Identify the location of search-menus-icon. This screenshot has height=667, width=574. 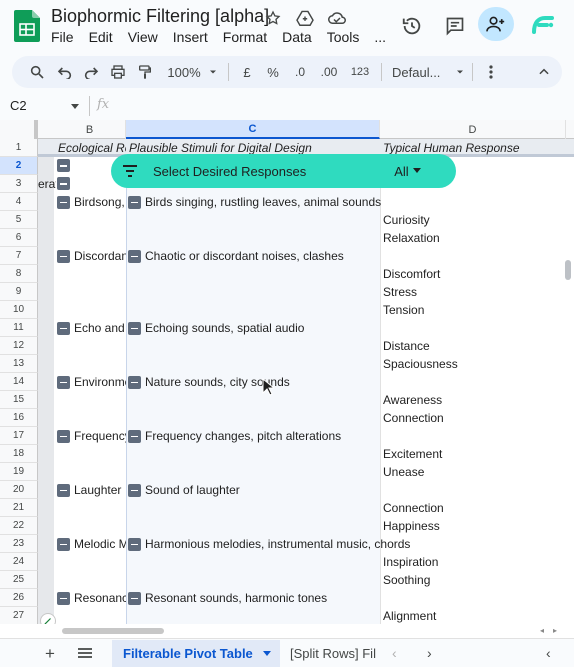
(37, 72).